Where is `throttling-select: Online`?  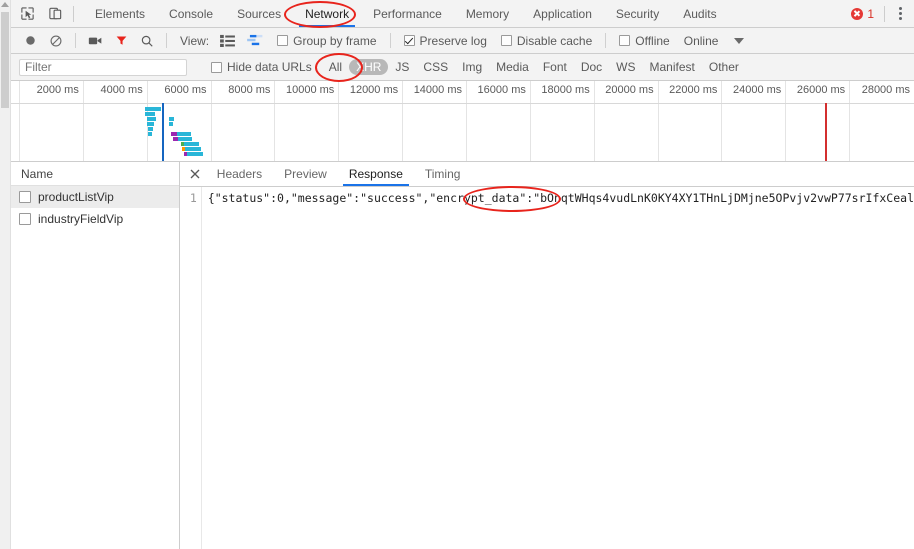
throttling-select: Online is located at coordinates (701, 40).